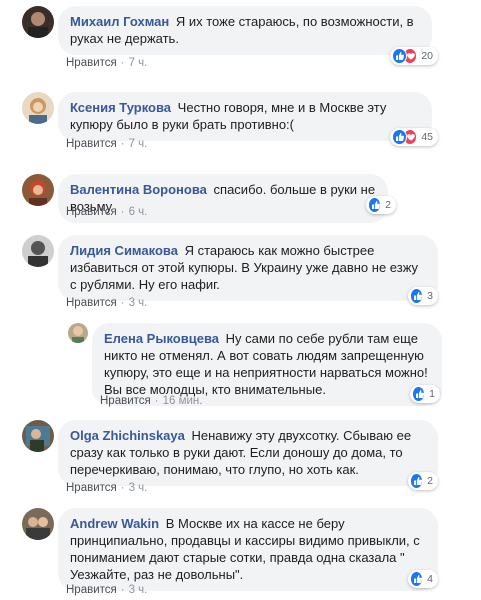 The width and height of the screenshot is (481, 600). I want to click on reaction-count: 45, so click(427, 137).